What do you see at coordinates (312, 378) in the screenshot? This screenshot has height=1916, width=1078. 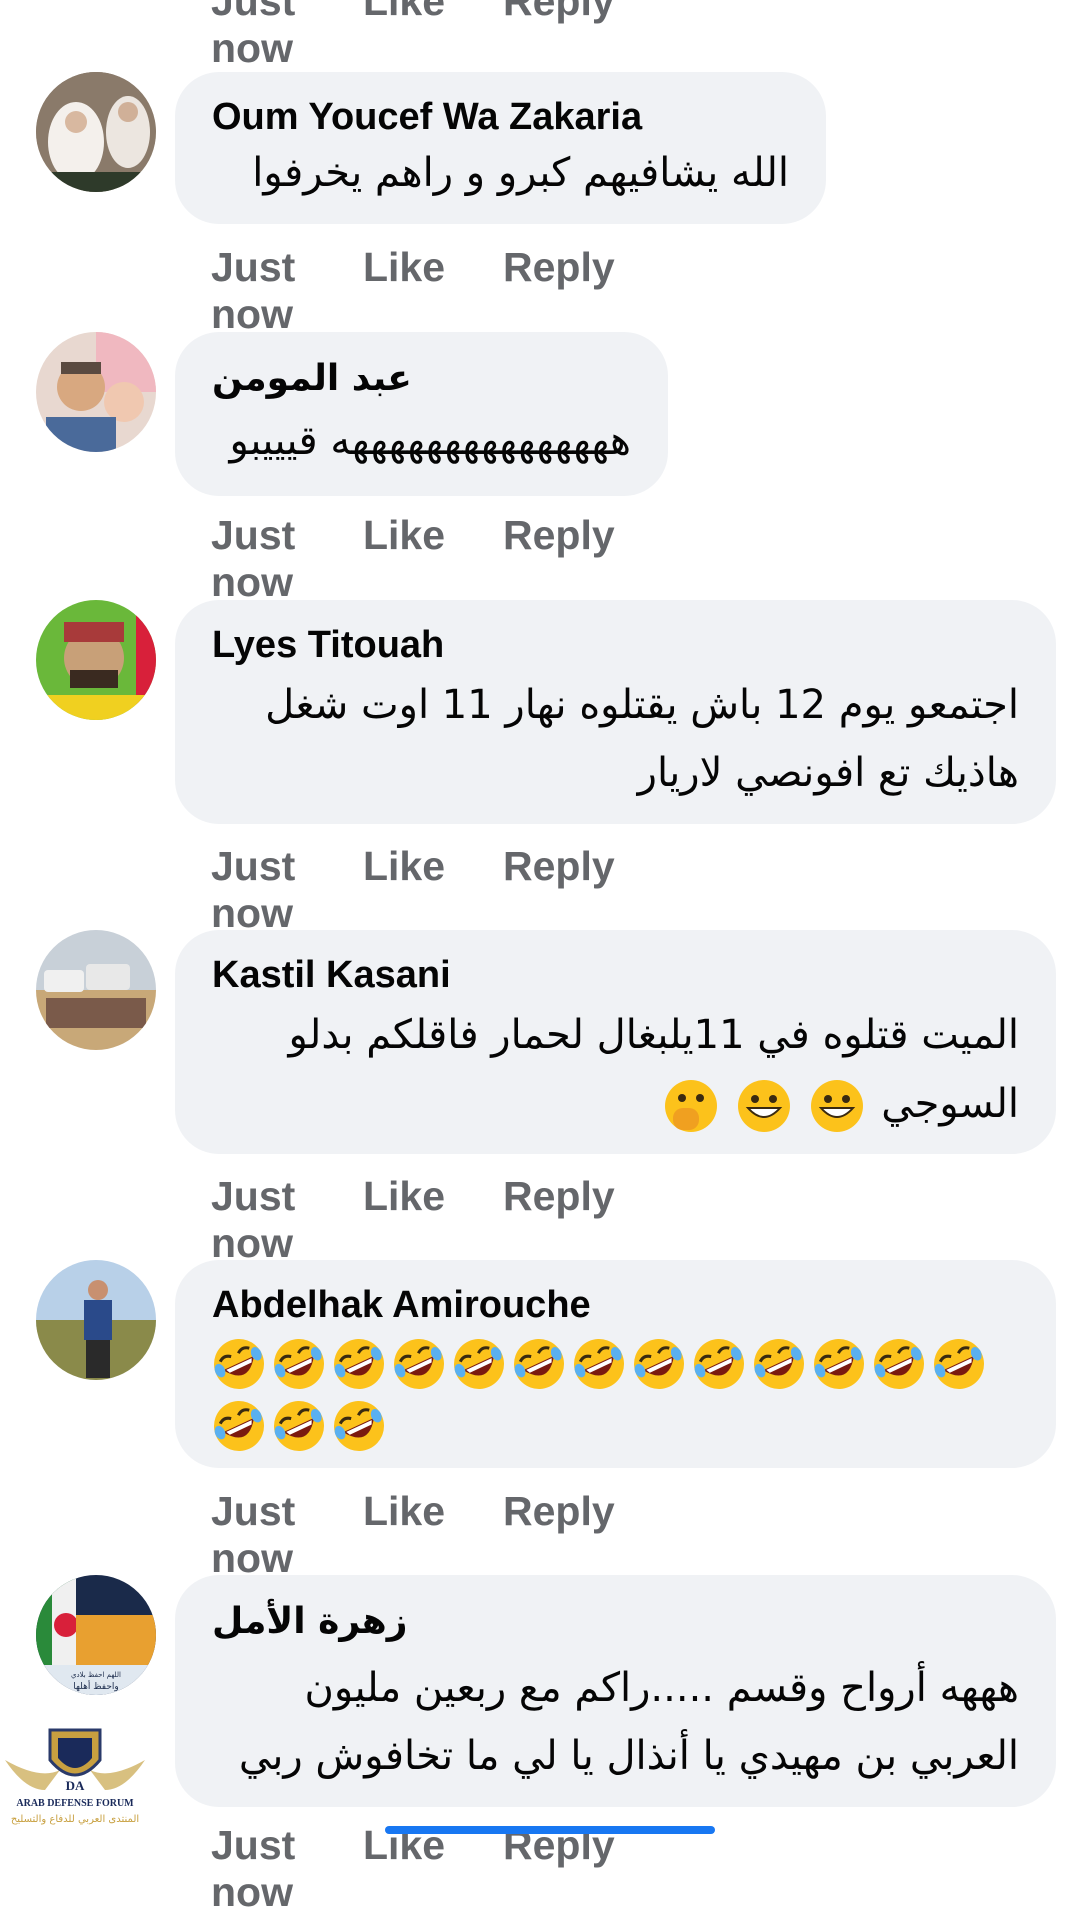 I see `comment-author: عبد المومن` at bounding box center [312, 378].